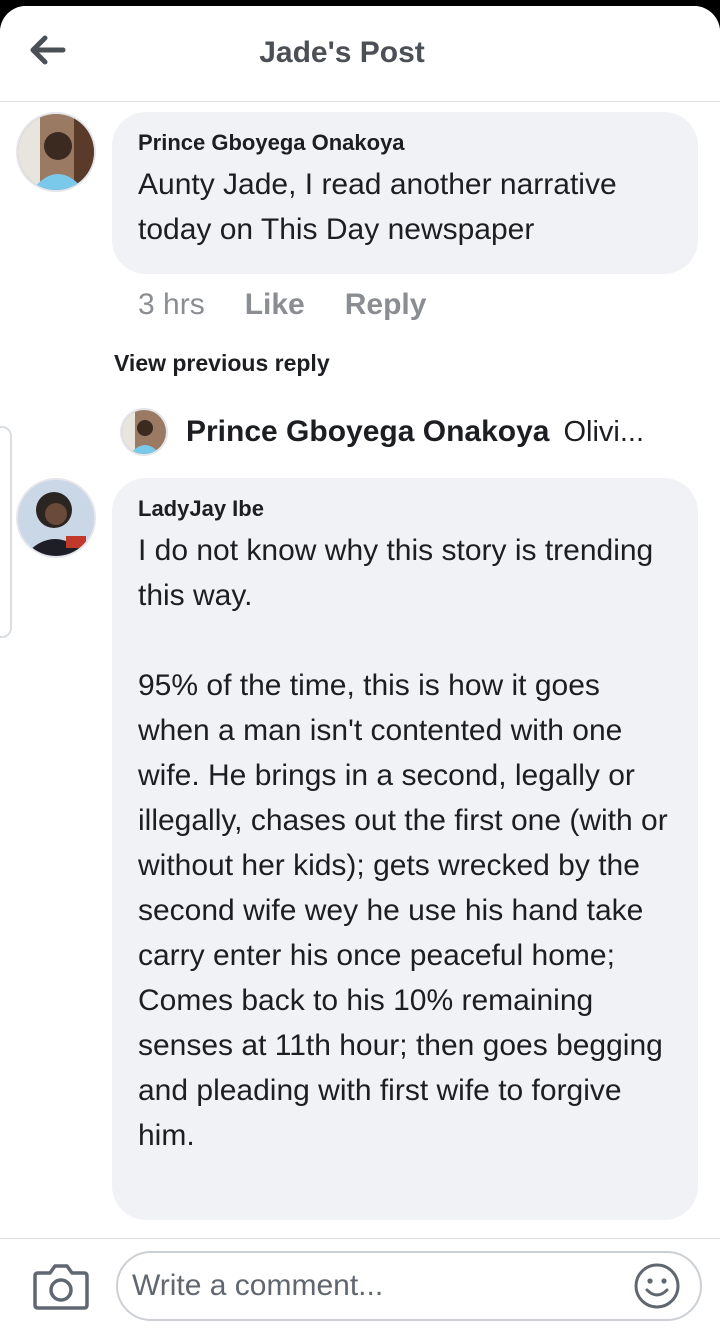 The image size is (720, 1334). I want to click on camera-icon, so click(61, 1287).